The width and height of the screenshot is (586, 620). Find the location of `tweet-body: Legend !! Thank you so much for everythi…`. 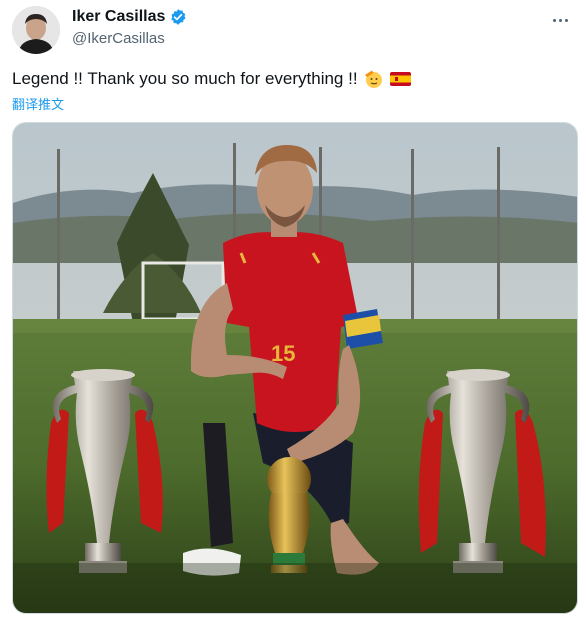

tweet-body: Legend !! Thank you so much for everythi… is located at coordinates (185, 78).